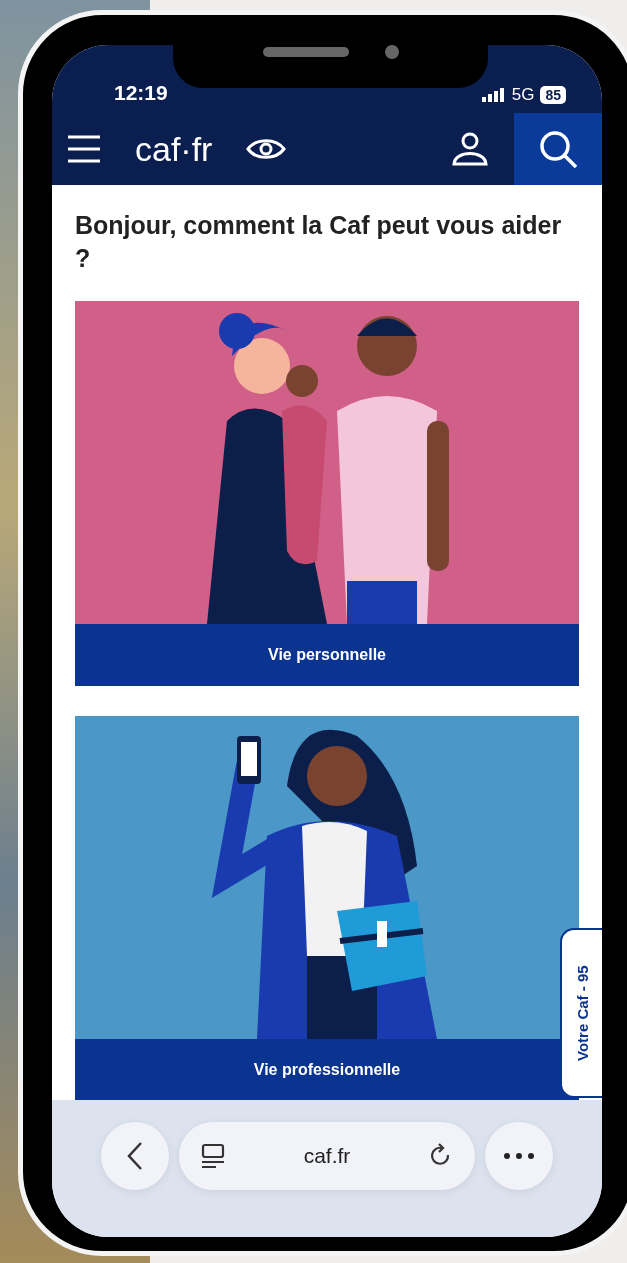 The height and width of the screenshot is (1263, 627). Describe the element at coordinates (470, 149) in the screenshot. I see `user-icon` at that location.